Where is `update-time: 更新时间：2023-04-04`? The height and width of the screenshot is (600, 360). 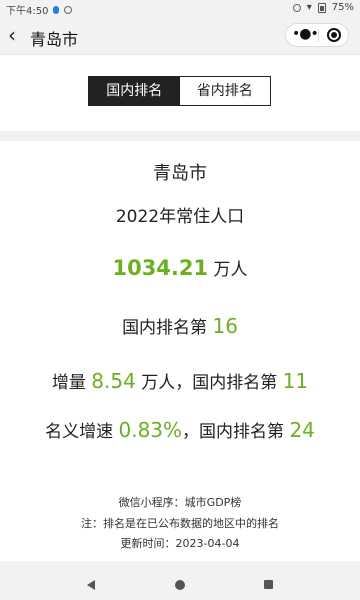 update-time: 更新时间：2023-04-04 is located at coordinates (180, 543).